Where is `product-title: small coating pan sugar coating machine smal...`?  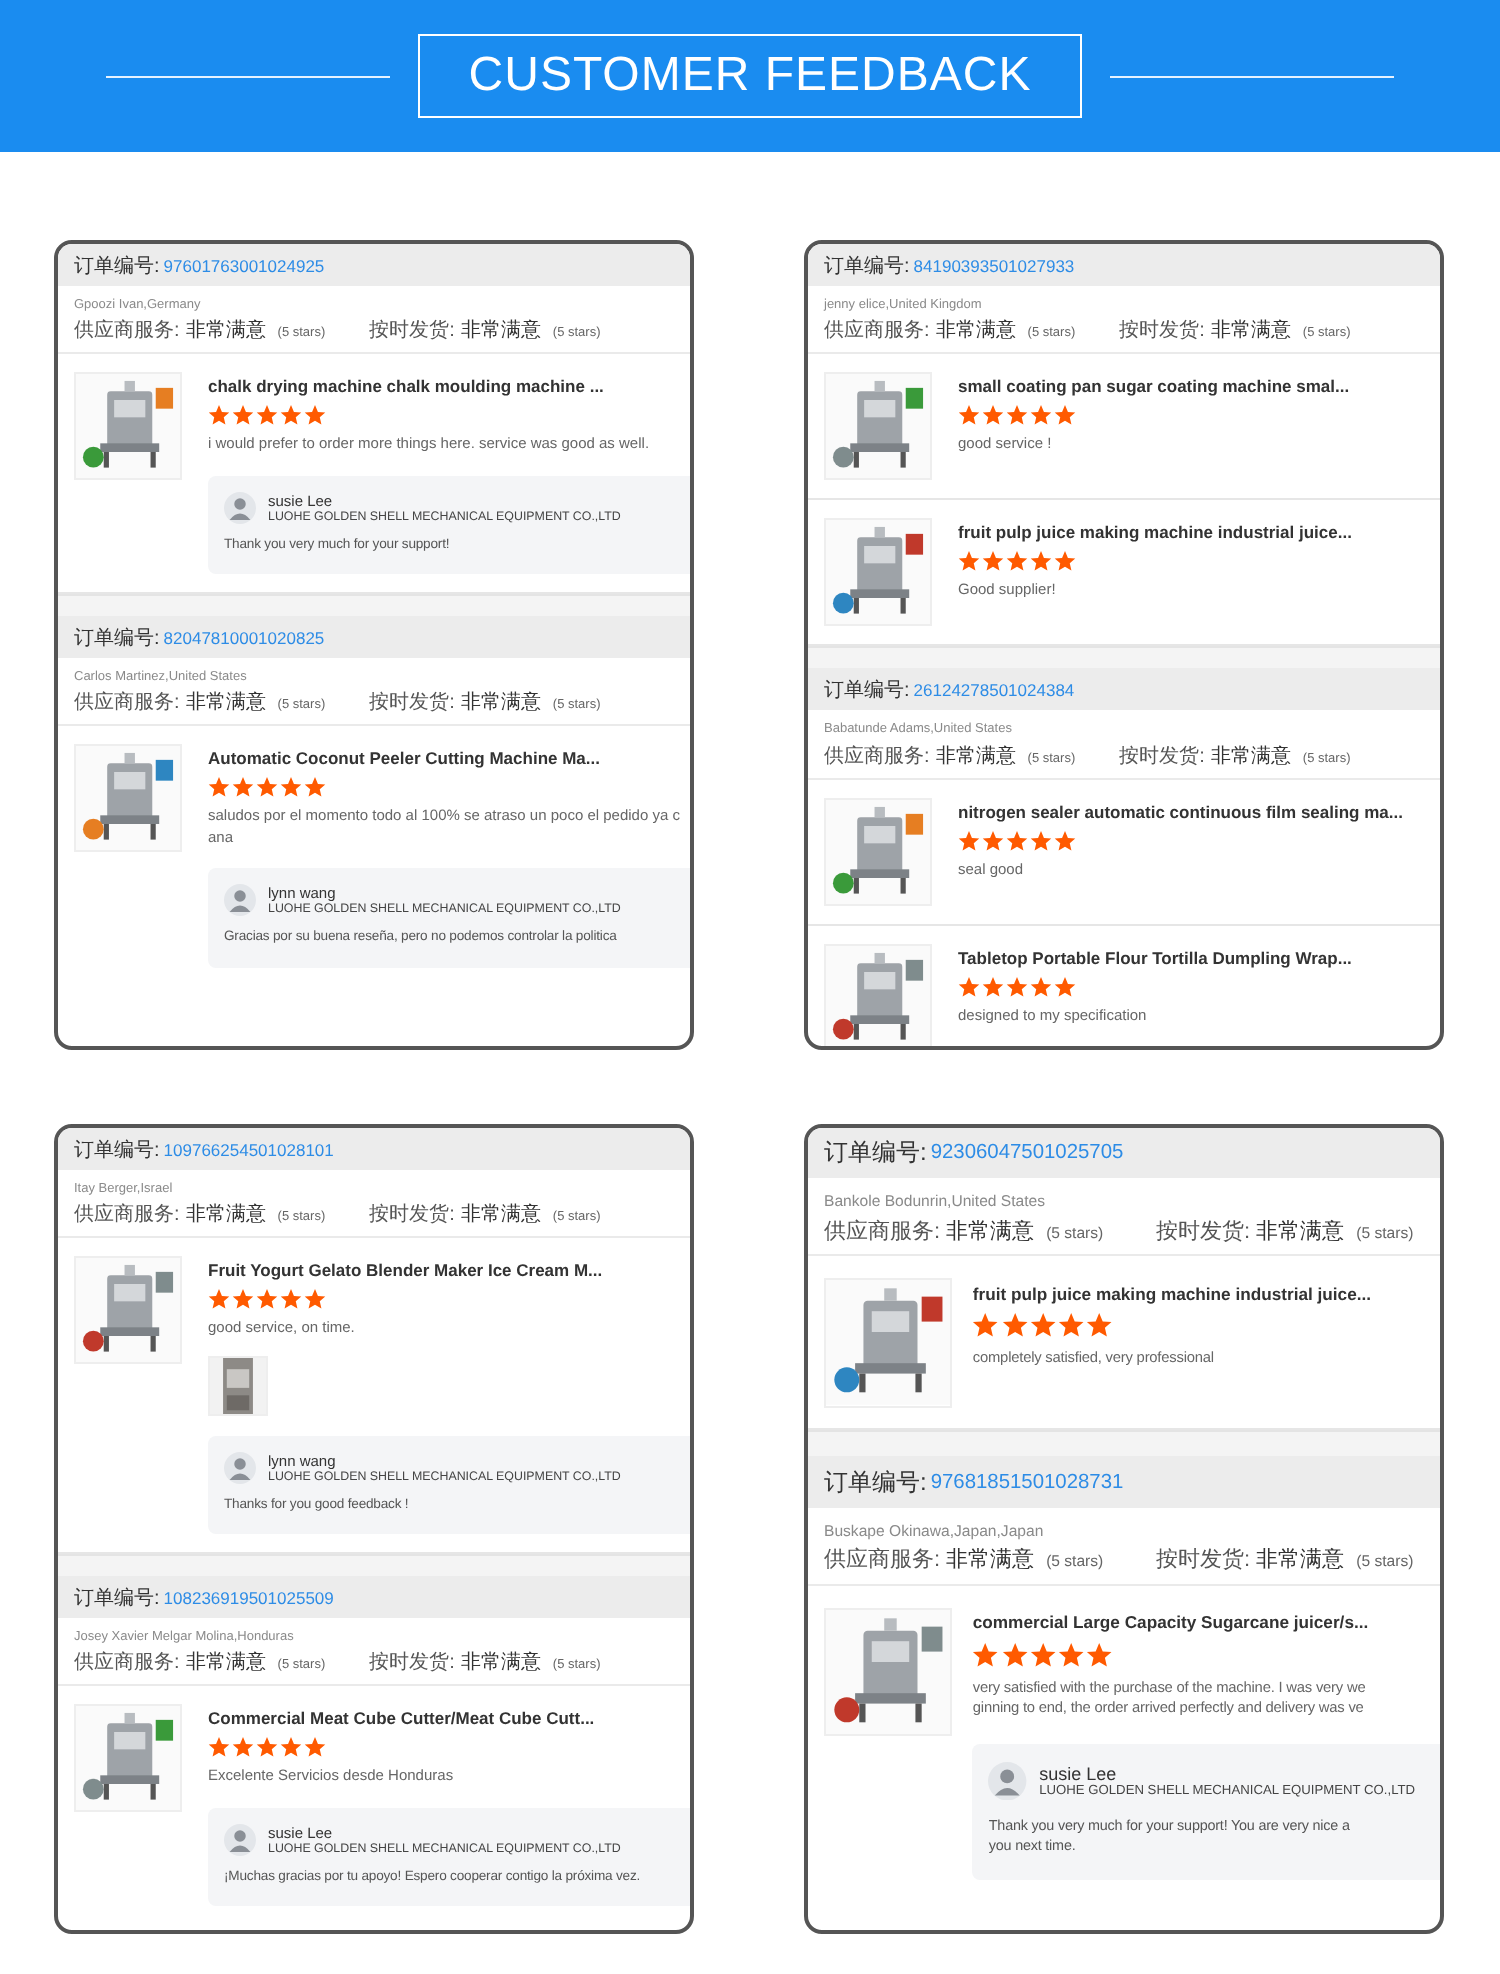 product-title: small coating pan sugar coating machine smal... is located at coordinates (1199, 386).